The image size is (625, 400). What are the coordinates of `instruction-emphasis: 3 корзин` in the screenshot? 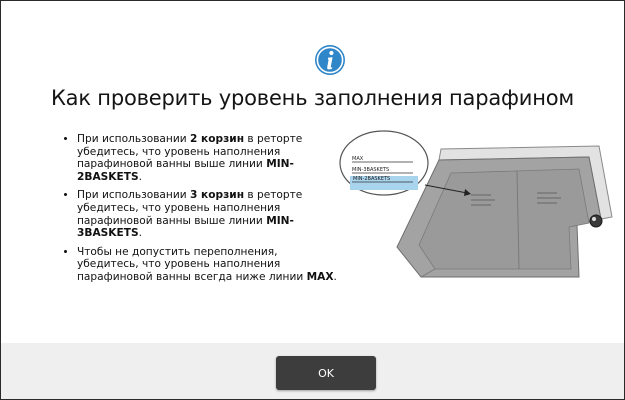 It's located at (217, 195).